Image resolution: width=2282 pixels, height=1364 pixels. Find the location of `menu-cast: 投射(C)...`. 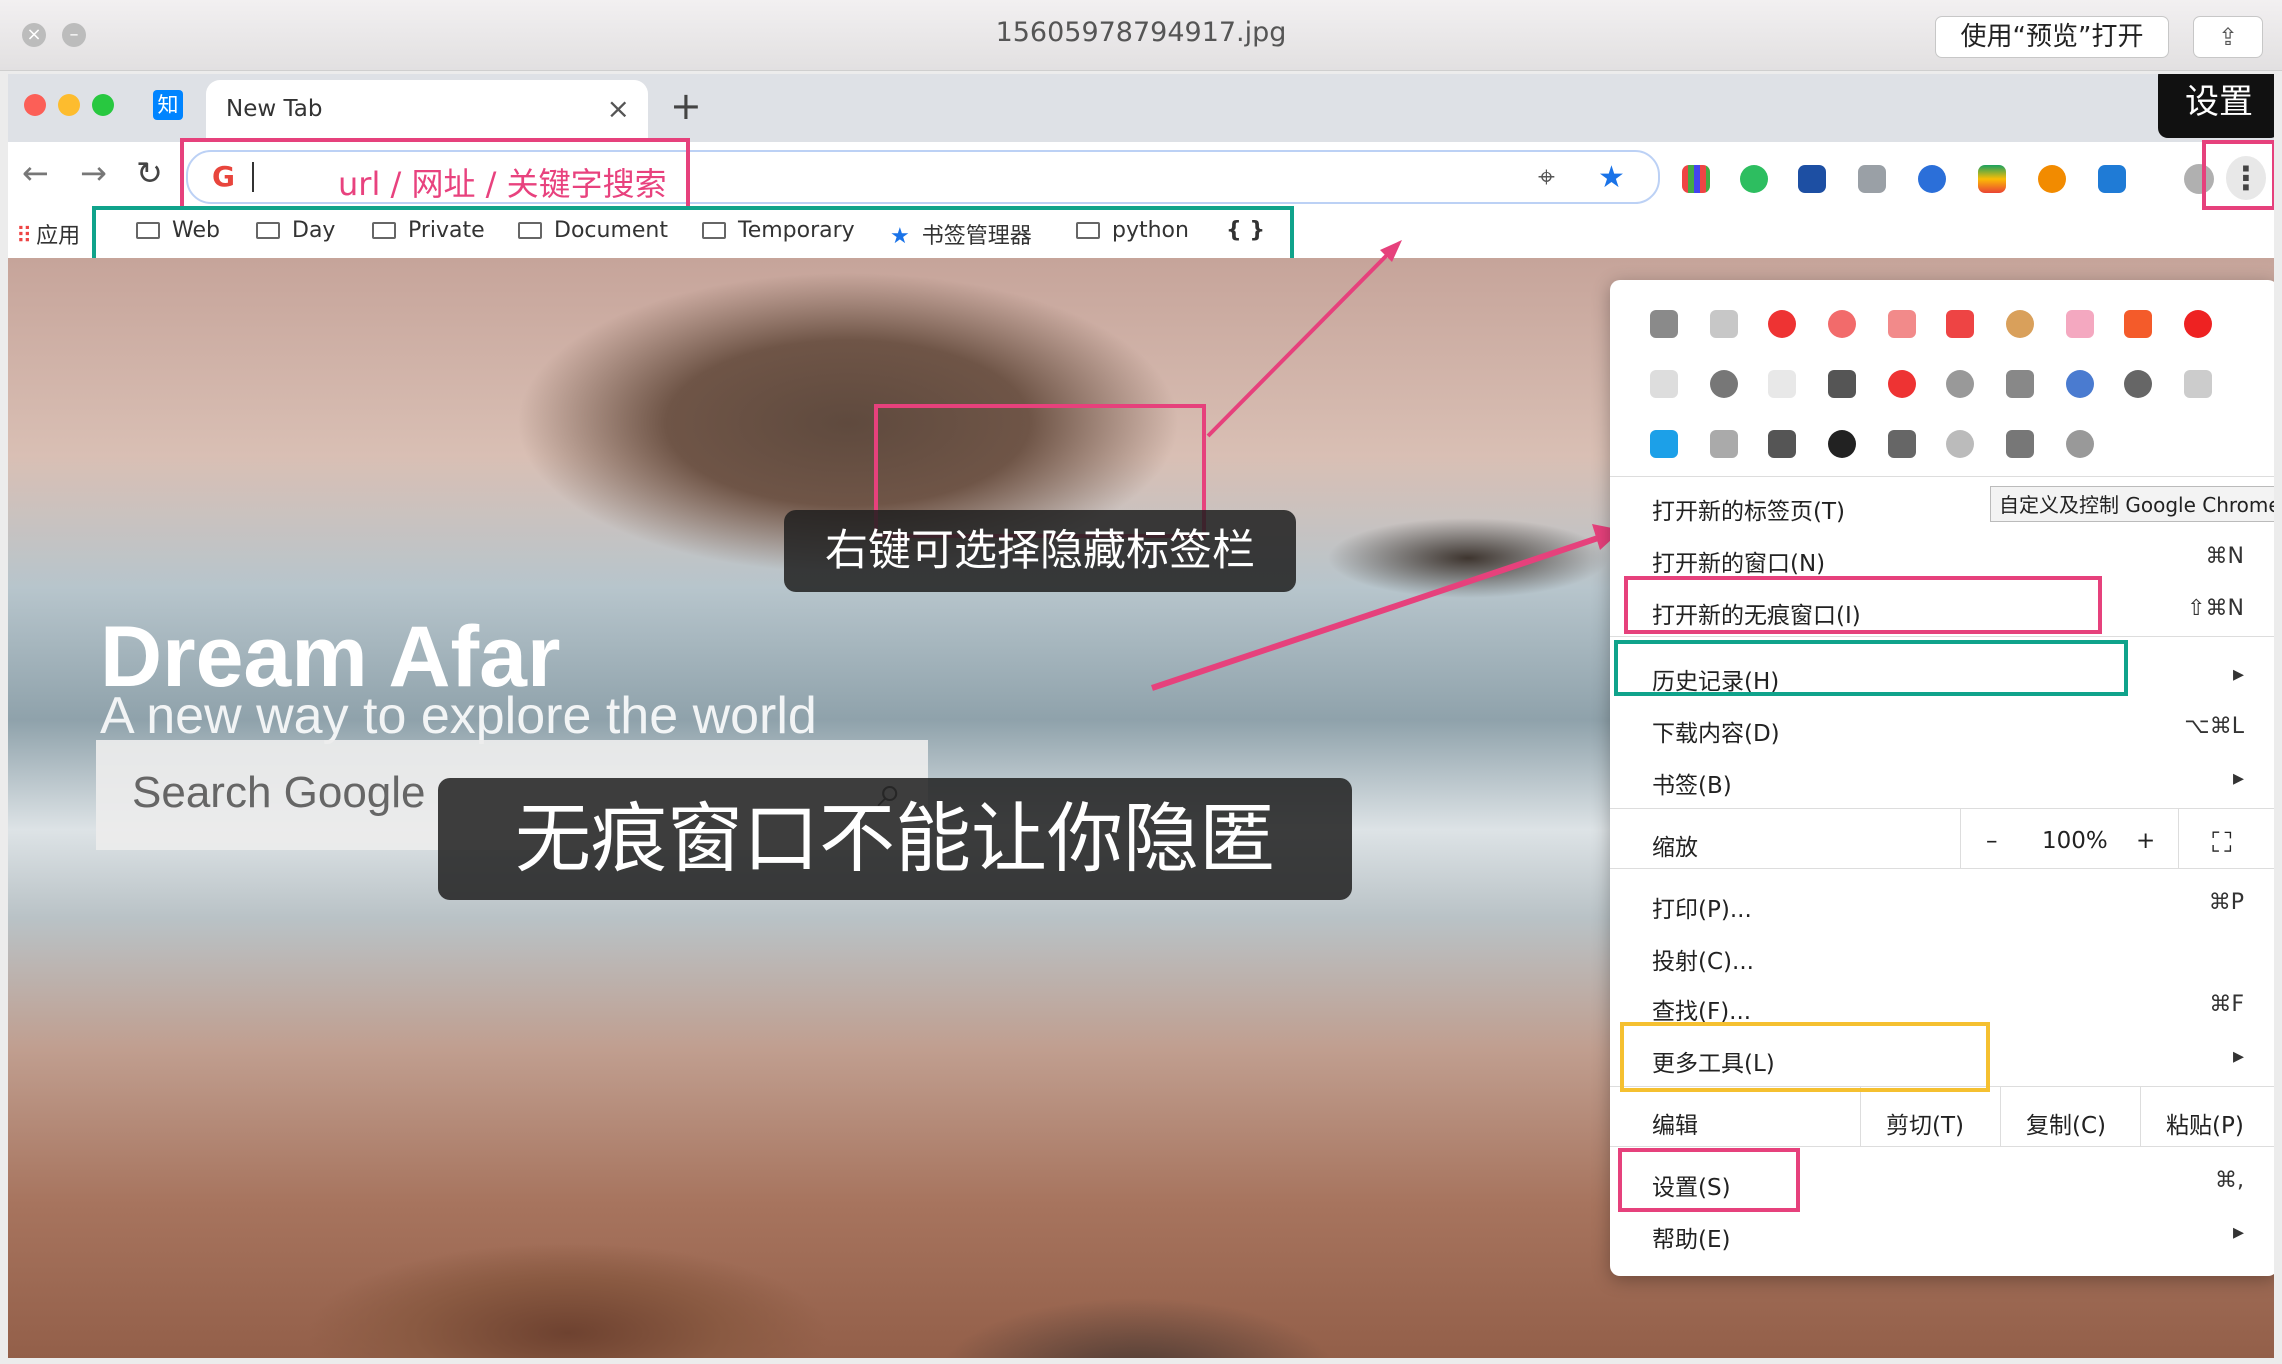

menu-cast: 投射(C)... is located at coordinates (1703, 959).